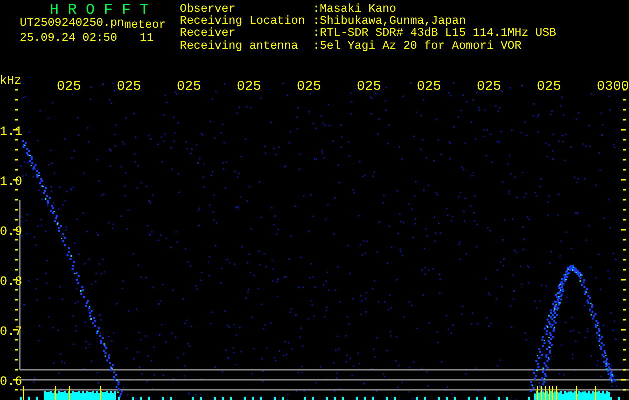 The image size is (629, 400). I want to click on field-label: Receiving antenna, so click(240, 46).